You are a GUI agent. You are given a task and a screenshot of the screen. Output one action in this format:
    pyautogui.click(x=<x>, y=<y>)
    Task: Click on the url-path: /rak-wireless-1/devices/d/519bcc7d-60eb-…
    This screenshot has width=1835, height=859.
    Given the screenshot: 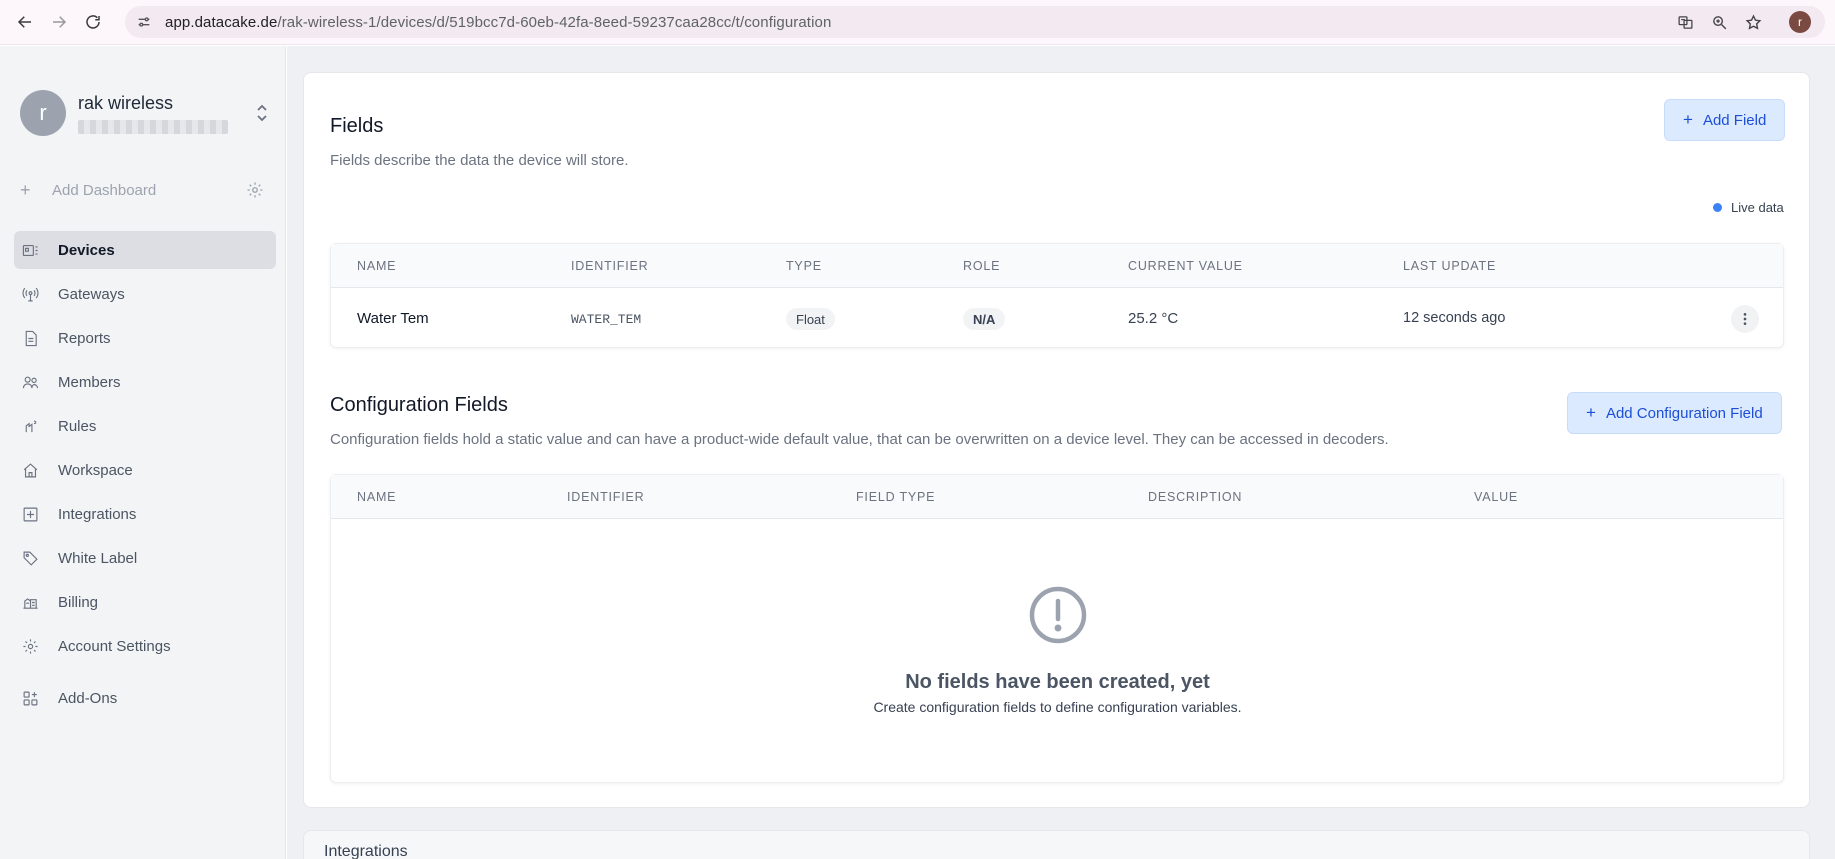 What is the action you would take?
    pyautogui.click(x=554, y=22)
    